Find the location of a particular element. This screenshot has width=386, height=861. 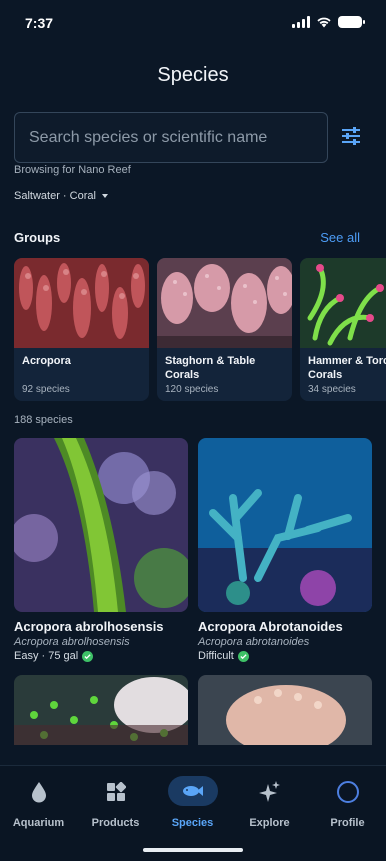

group-image-staghorn is located at coordinates (224, 303).